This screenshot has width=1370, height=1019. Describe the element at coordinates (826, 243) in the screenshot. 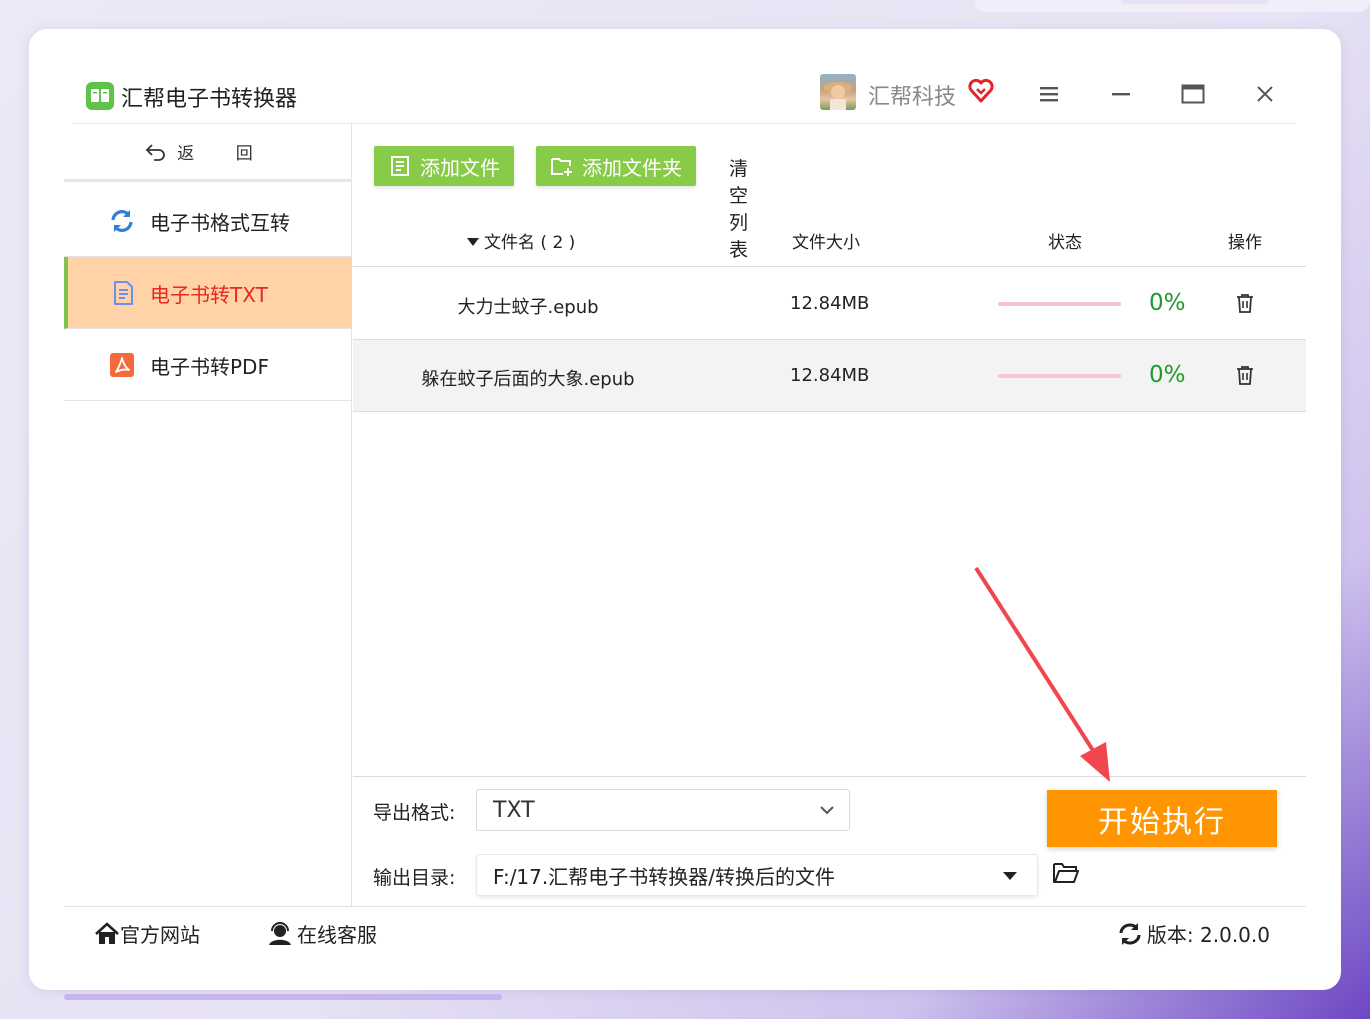

I see `column-size: 文件大小` at that location.